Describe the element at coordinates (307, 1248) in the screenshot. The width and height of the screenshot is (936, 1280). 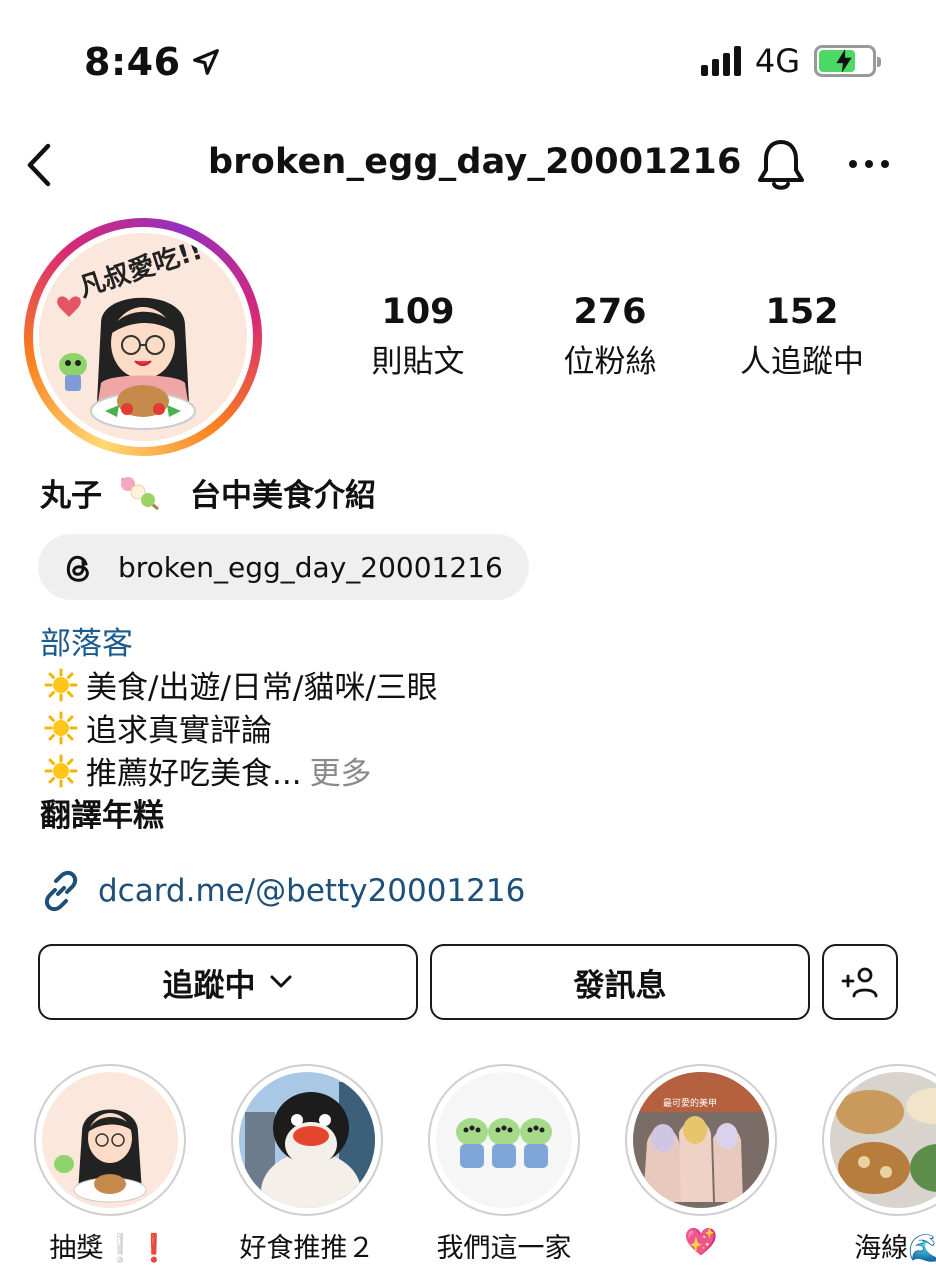
I see `highlight-label: 好食推推２` at that location.